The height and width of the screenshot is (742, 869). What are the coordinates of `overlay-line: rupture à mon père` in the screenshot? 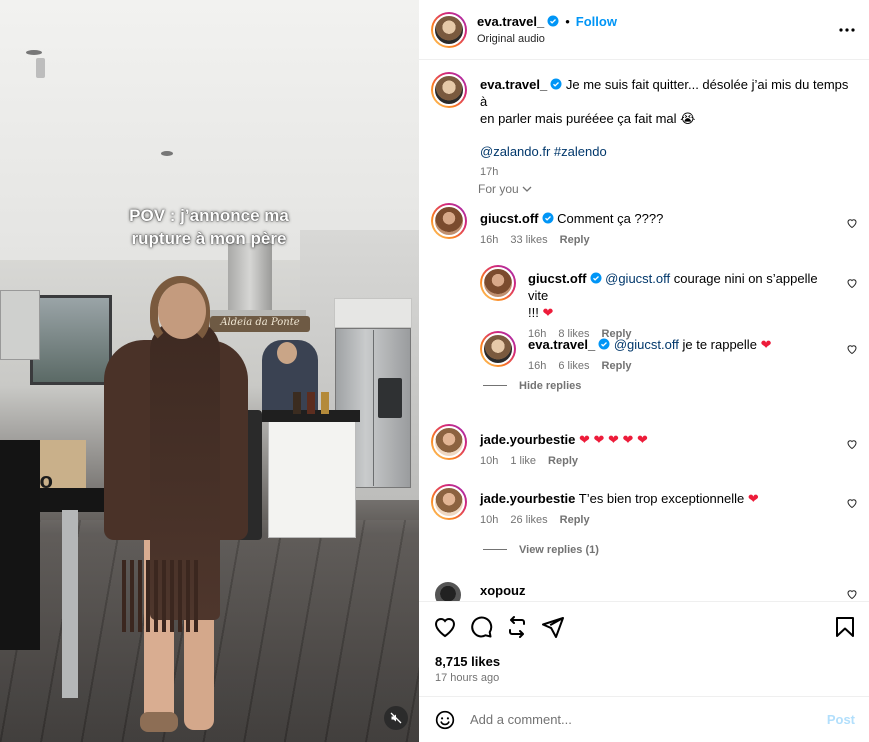 It's located at (209, 238).